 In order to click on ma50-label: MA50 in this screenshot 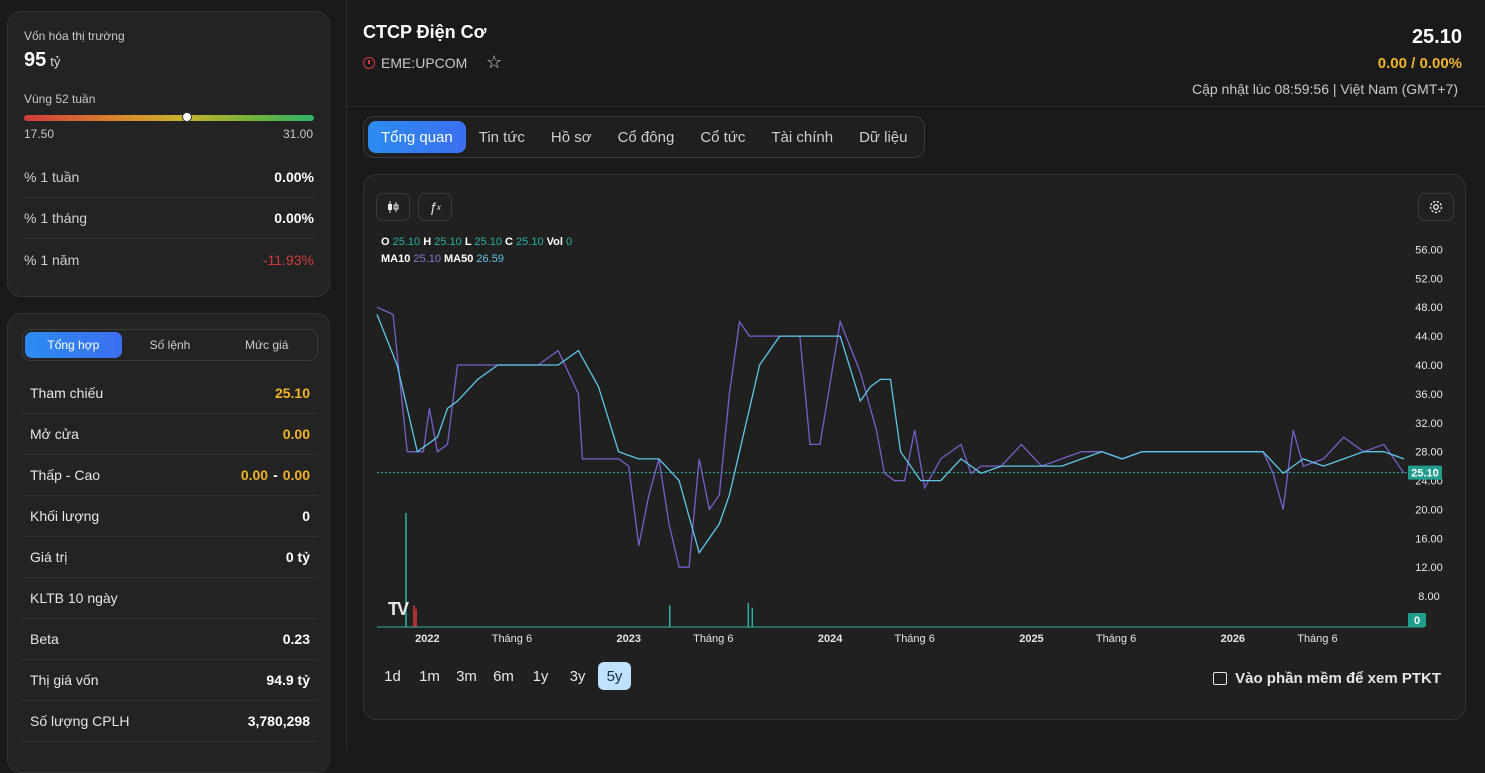, I will do `click(459, 259)`.